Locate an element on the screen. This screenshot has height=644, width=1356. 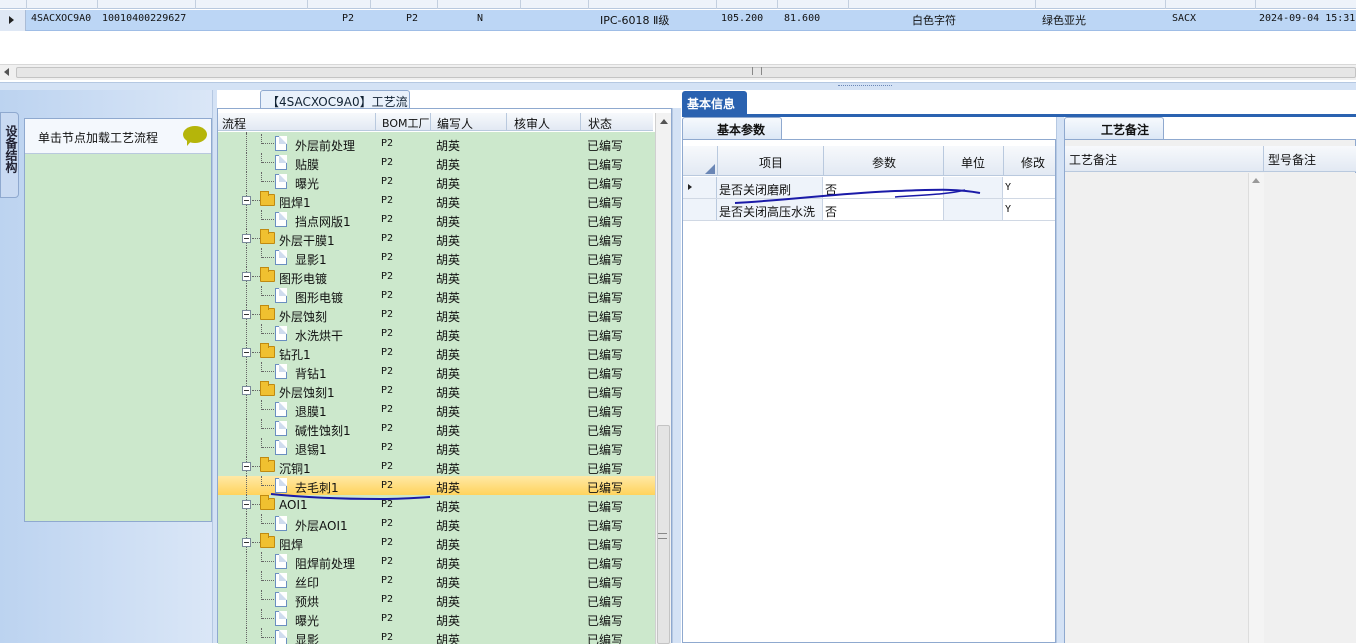
tab-process-notes: 工艺备注 is located at coordinates (1114, 128).